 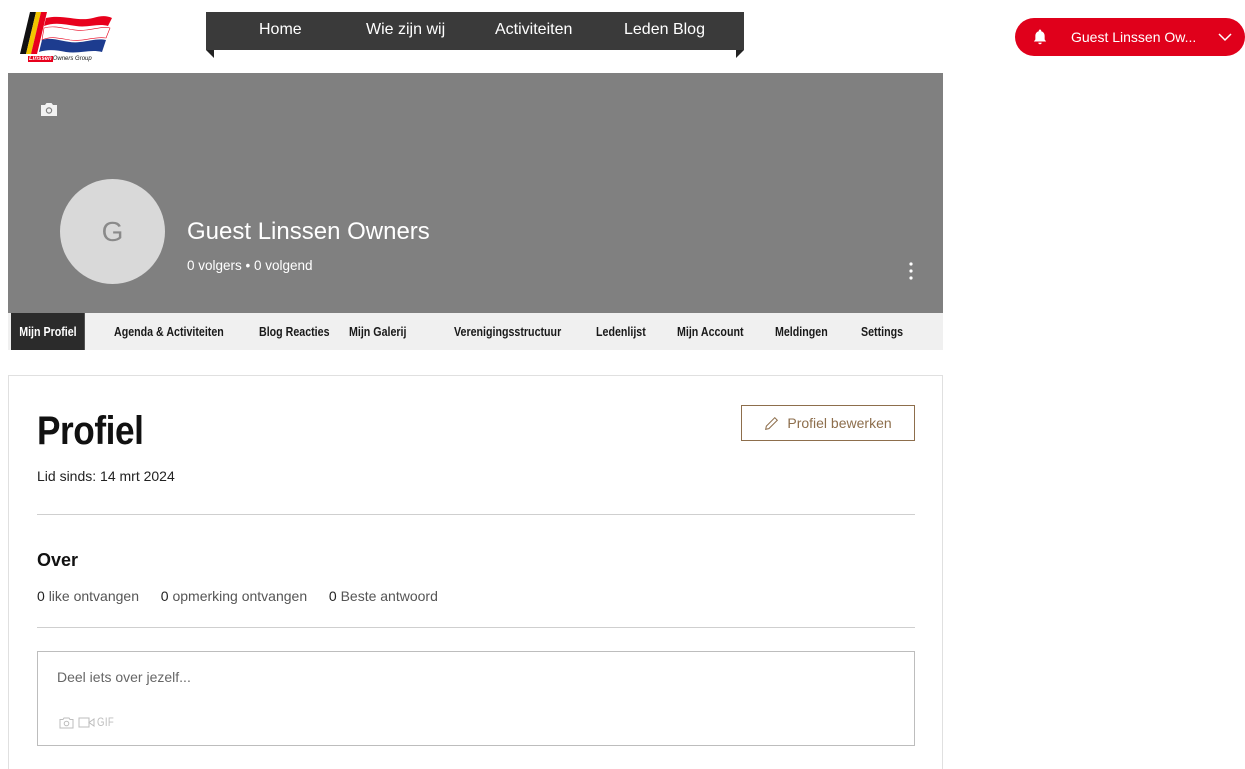 What do you see at coordinates (66, 722) in the screenshot?
I see `camera-icon` at bounding box center [66, 722].